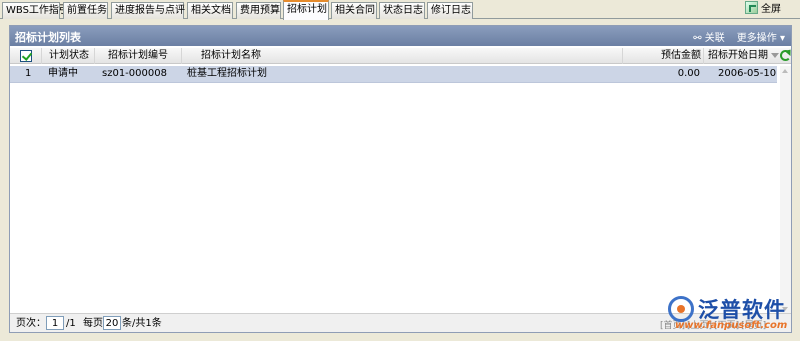 This screenshot has width=800, height=341. Describe the element at coordinates (71, 323) in the screenshot. I see `page-total: /1` at that location.